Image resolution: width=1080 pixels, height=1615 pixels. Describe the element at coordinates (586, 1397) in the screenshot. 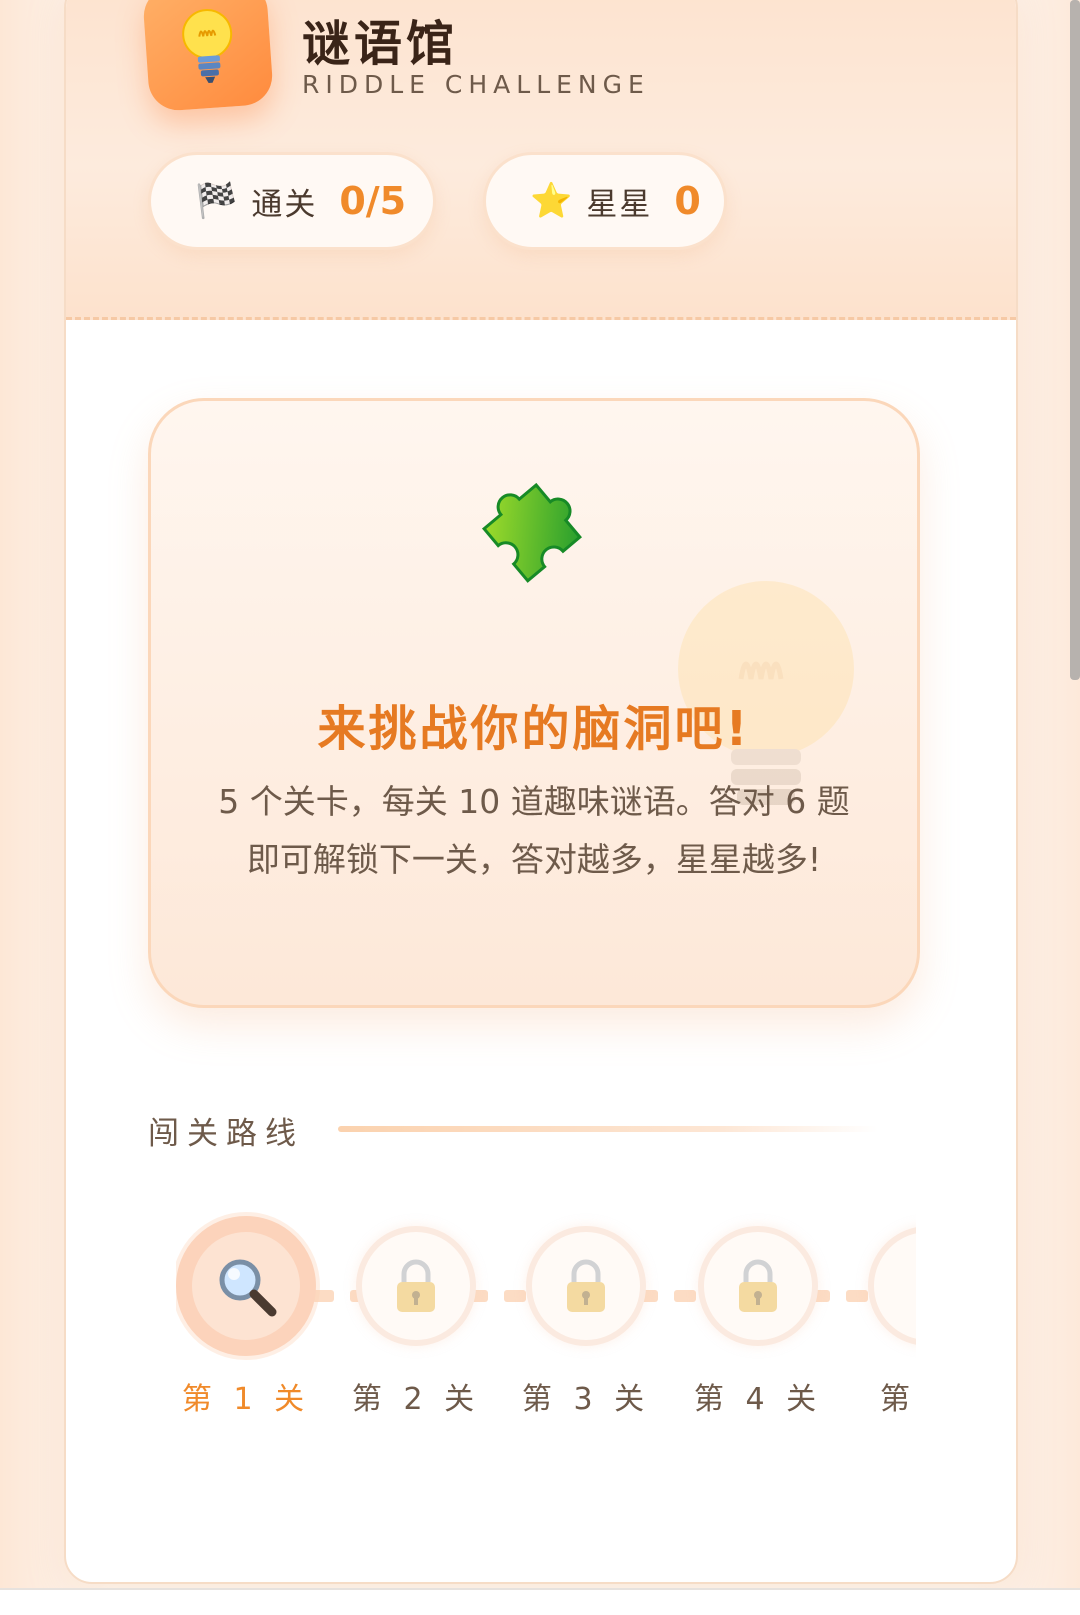

I see `level-3-label: 第 3 关` at that location.